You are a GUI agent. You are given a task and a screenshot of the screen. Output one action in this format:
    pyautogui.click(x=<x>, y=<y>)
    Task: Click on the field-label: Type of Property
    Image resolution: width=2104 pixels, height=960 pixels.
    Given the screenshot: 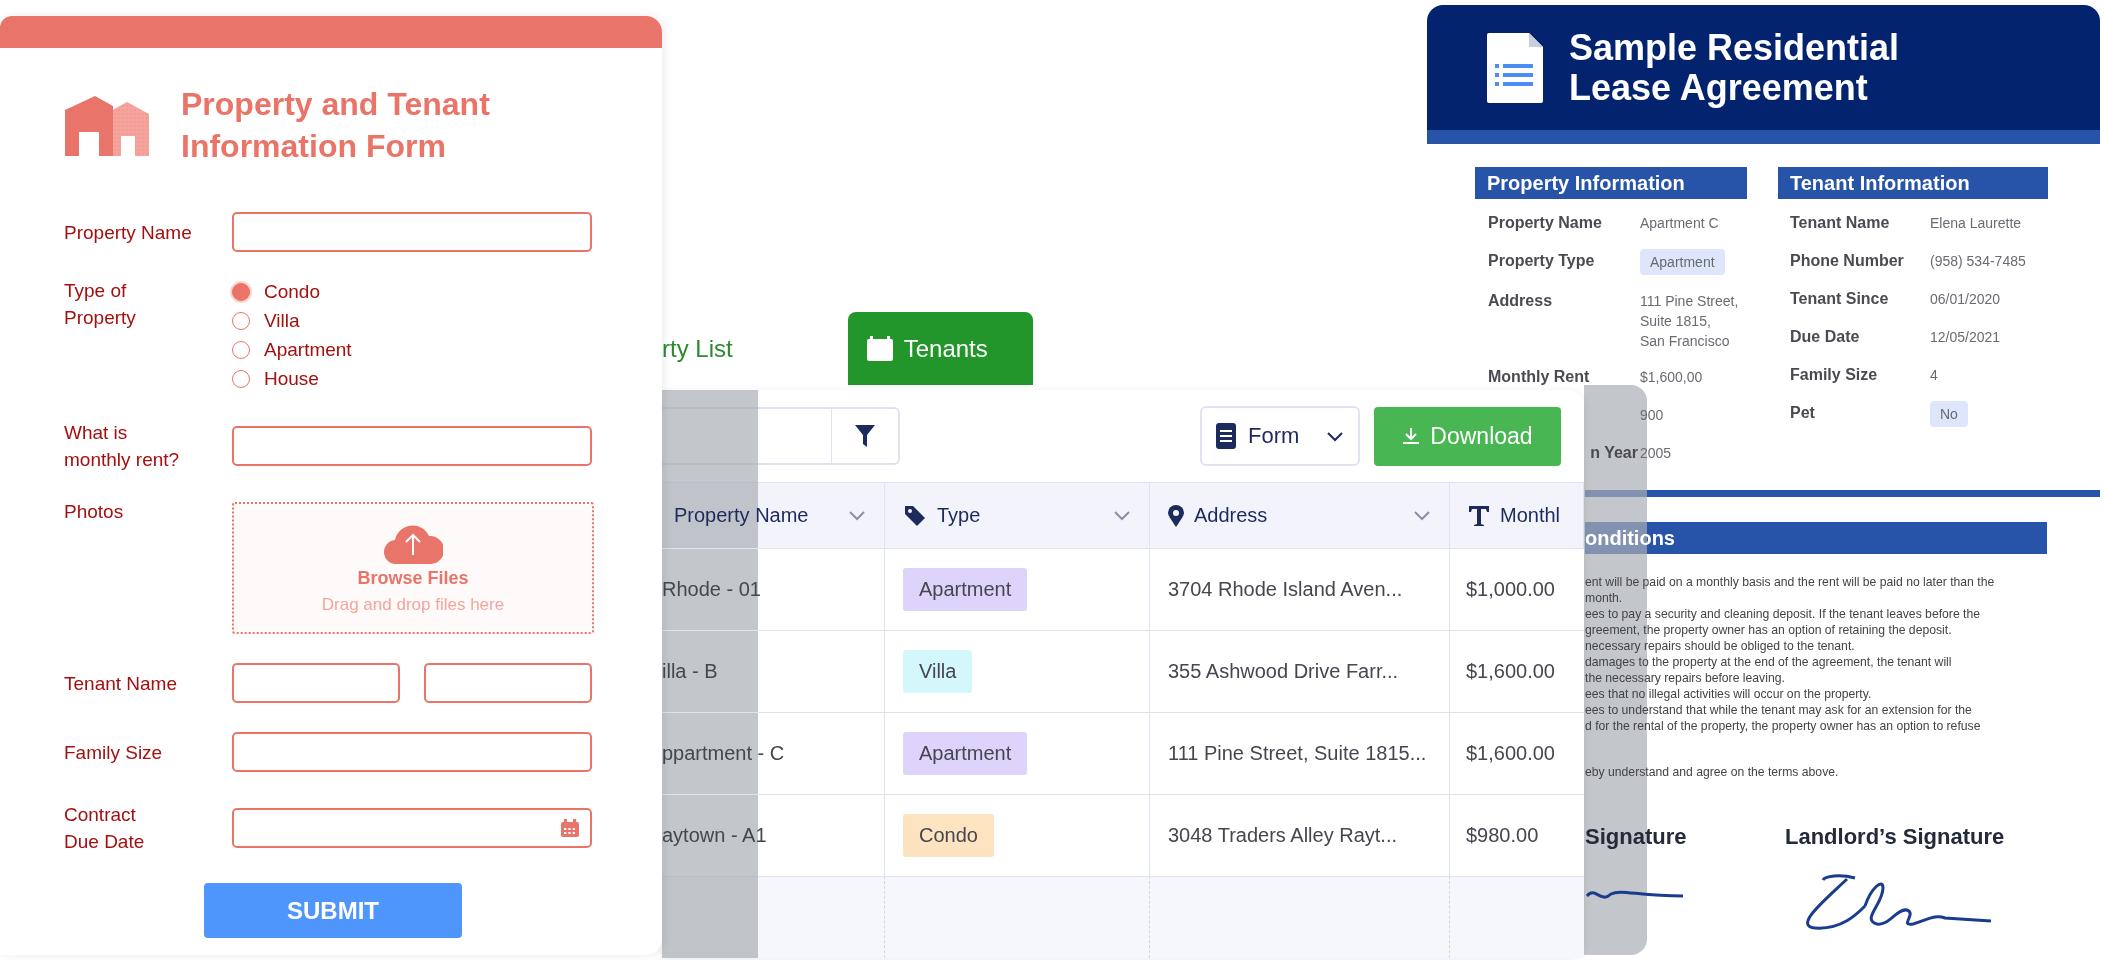 What is the action you would take?
    pyautogui.click(x=100, y=304)
    